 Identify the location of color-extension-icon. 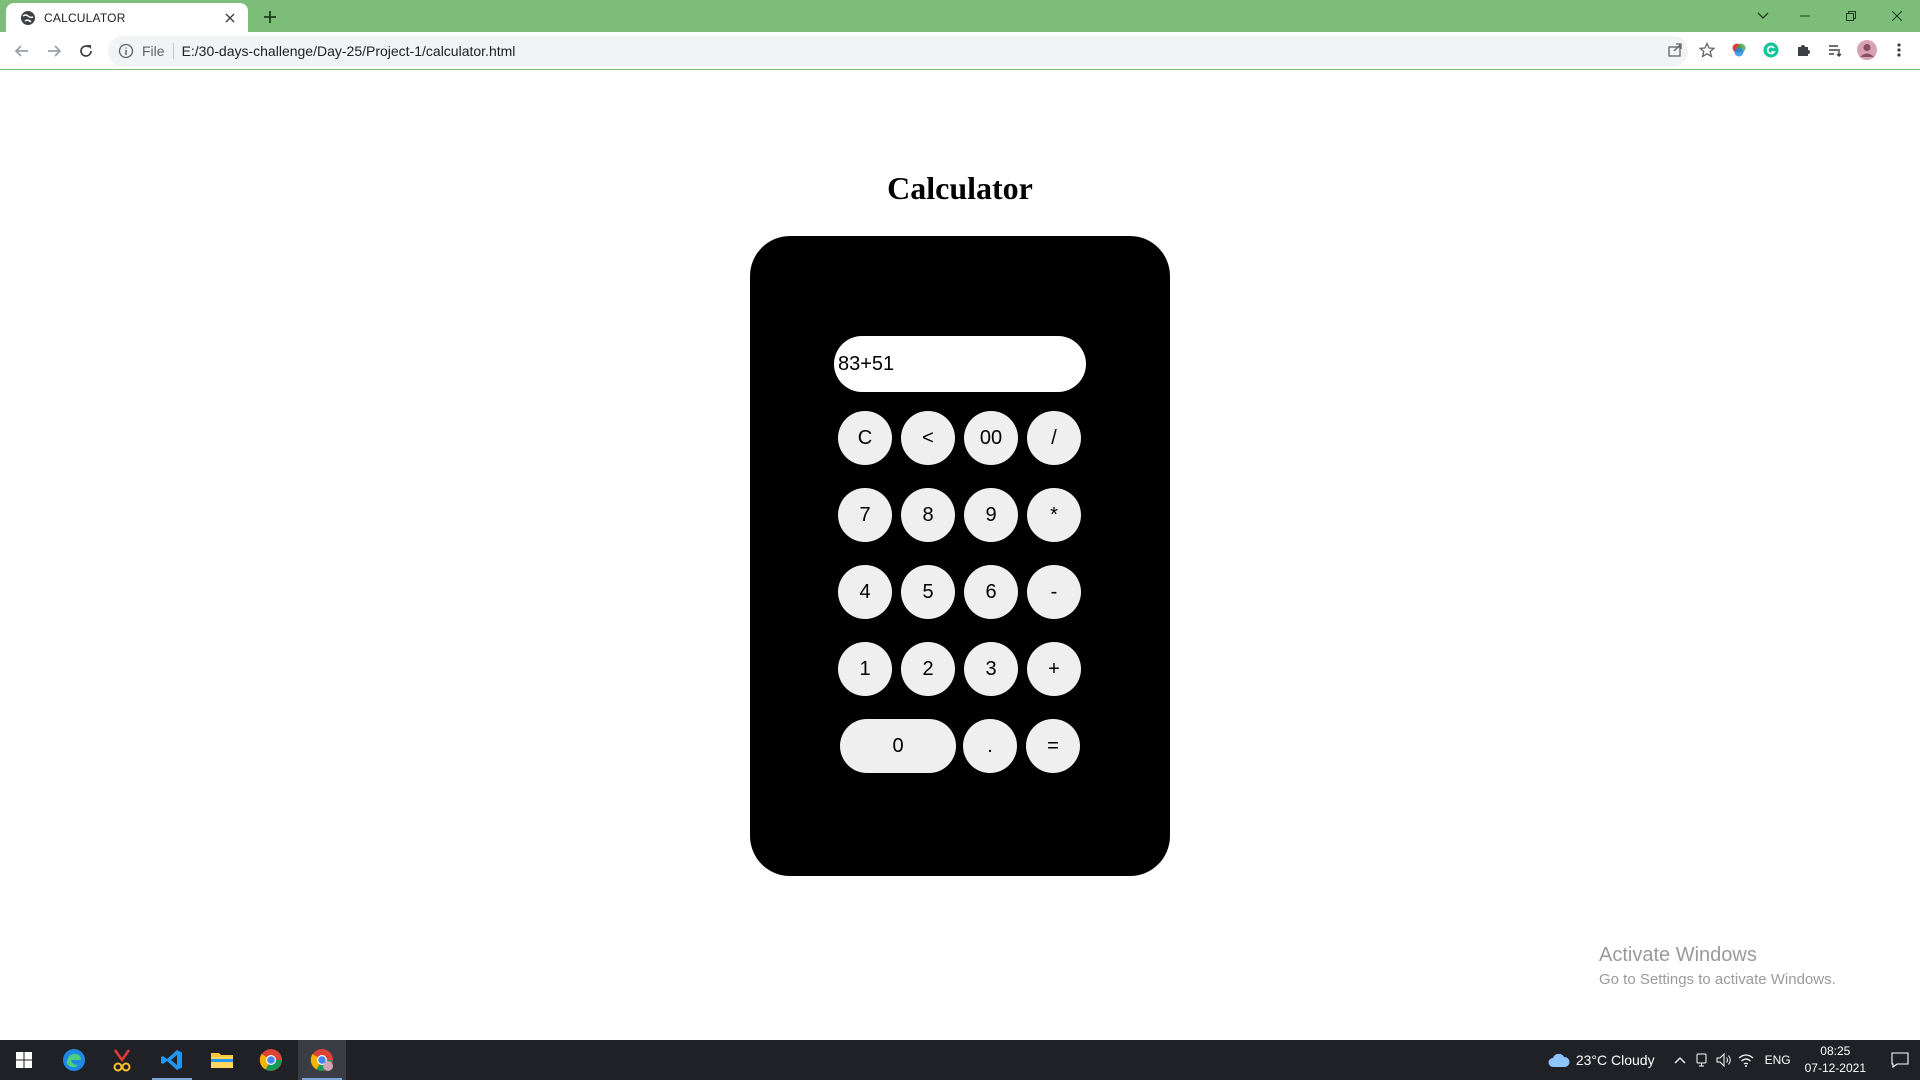
(1739, 50).